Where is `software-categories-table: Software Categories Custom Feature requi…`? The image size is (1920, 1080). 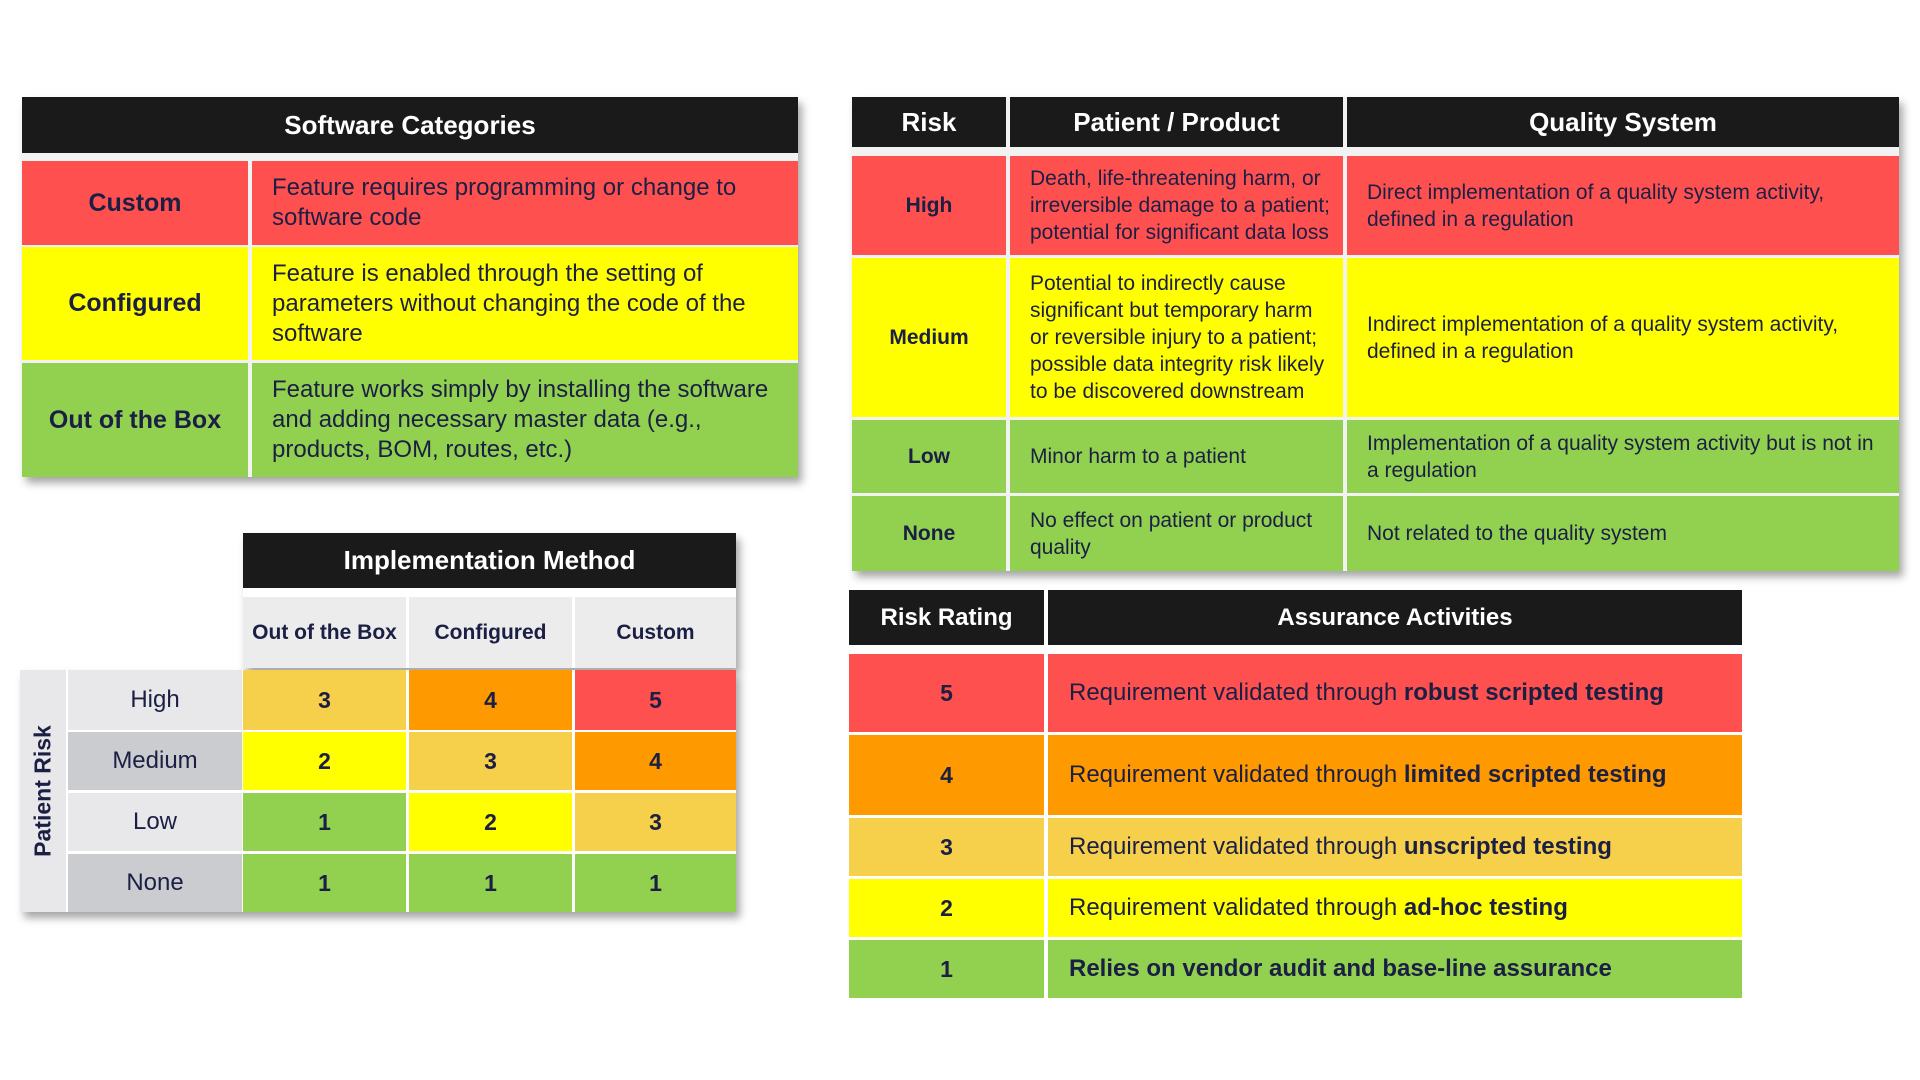
software-categories-table: Software Categories Custom Feature requi… is located at coordinates (410, 287).